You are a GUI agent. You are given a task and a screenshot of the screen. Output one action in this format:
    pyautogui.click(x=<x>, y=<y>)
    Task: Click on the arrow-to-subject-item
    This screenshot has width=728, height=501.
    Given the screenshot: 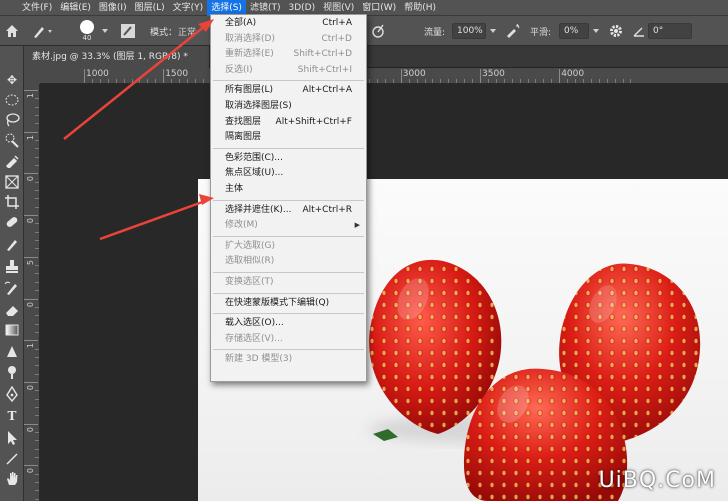 What is the action you would take?
    pyautogui.click(x=156, y=217)
    